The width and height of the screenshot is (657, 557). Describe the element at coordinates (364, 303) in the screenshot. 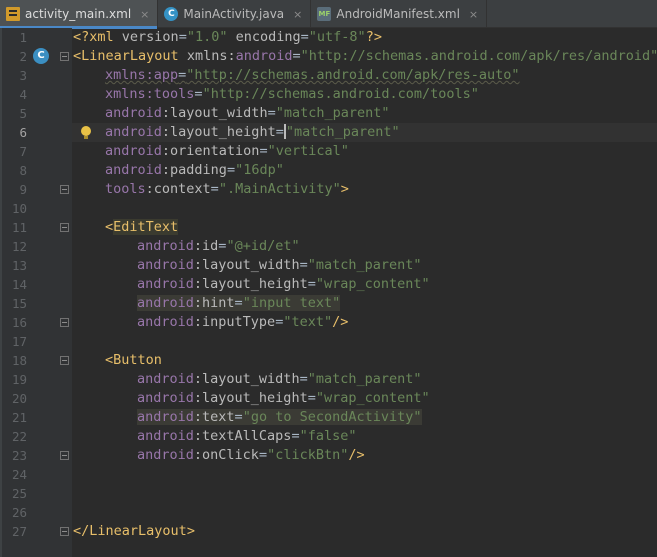

I see `code-line: android:hint="input text"` at that location.